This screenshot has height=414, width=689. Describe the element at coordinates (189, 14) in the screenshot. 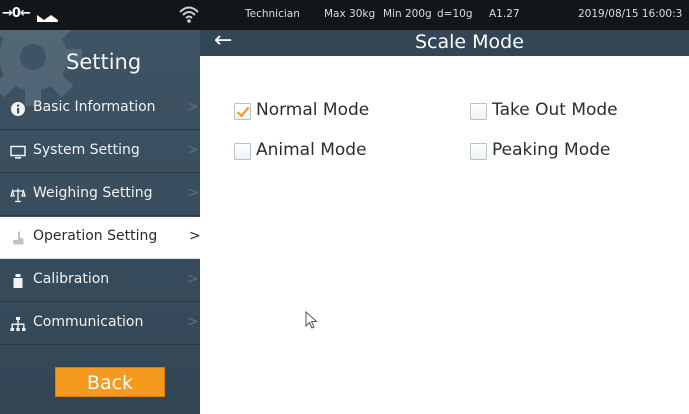

I see `wifi-icon` at that location.